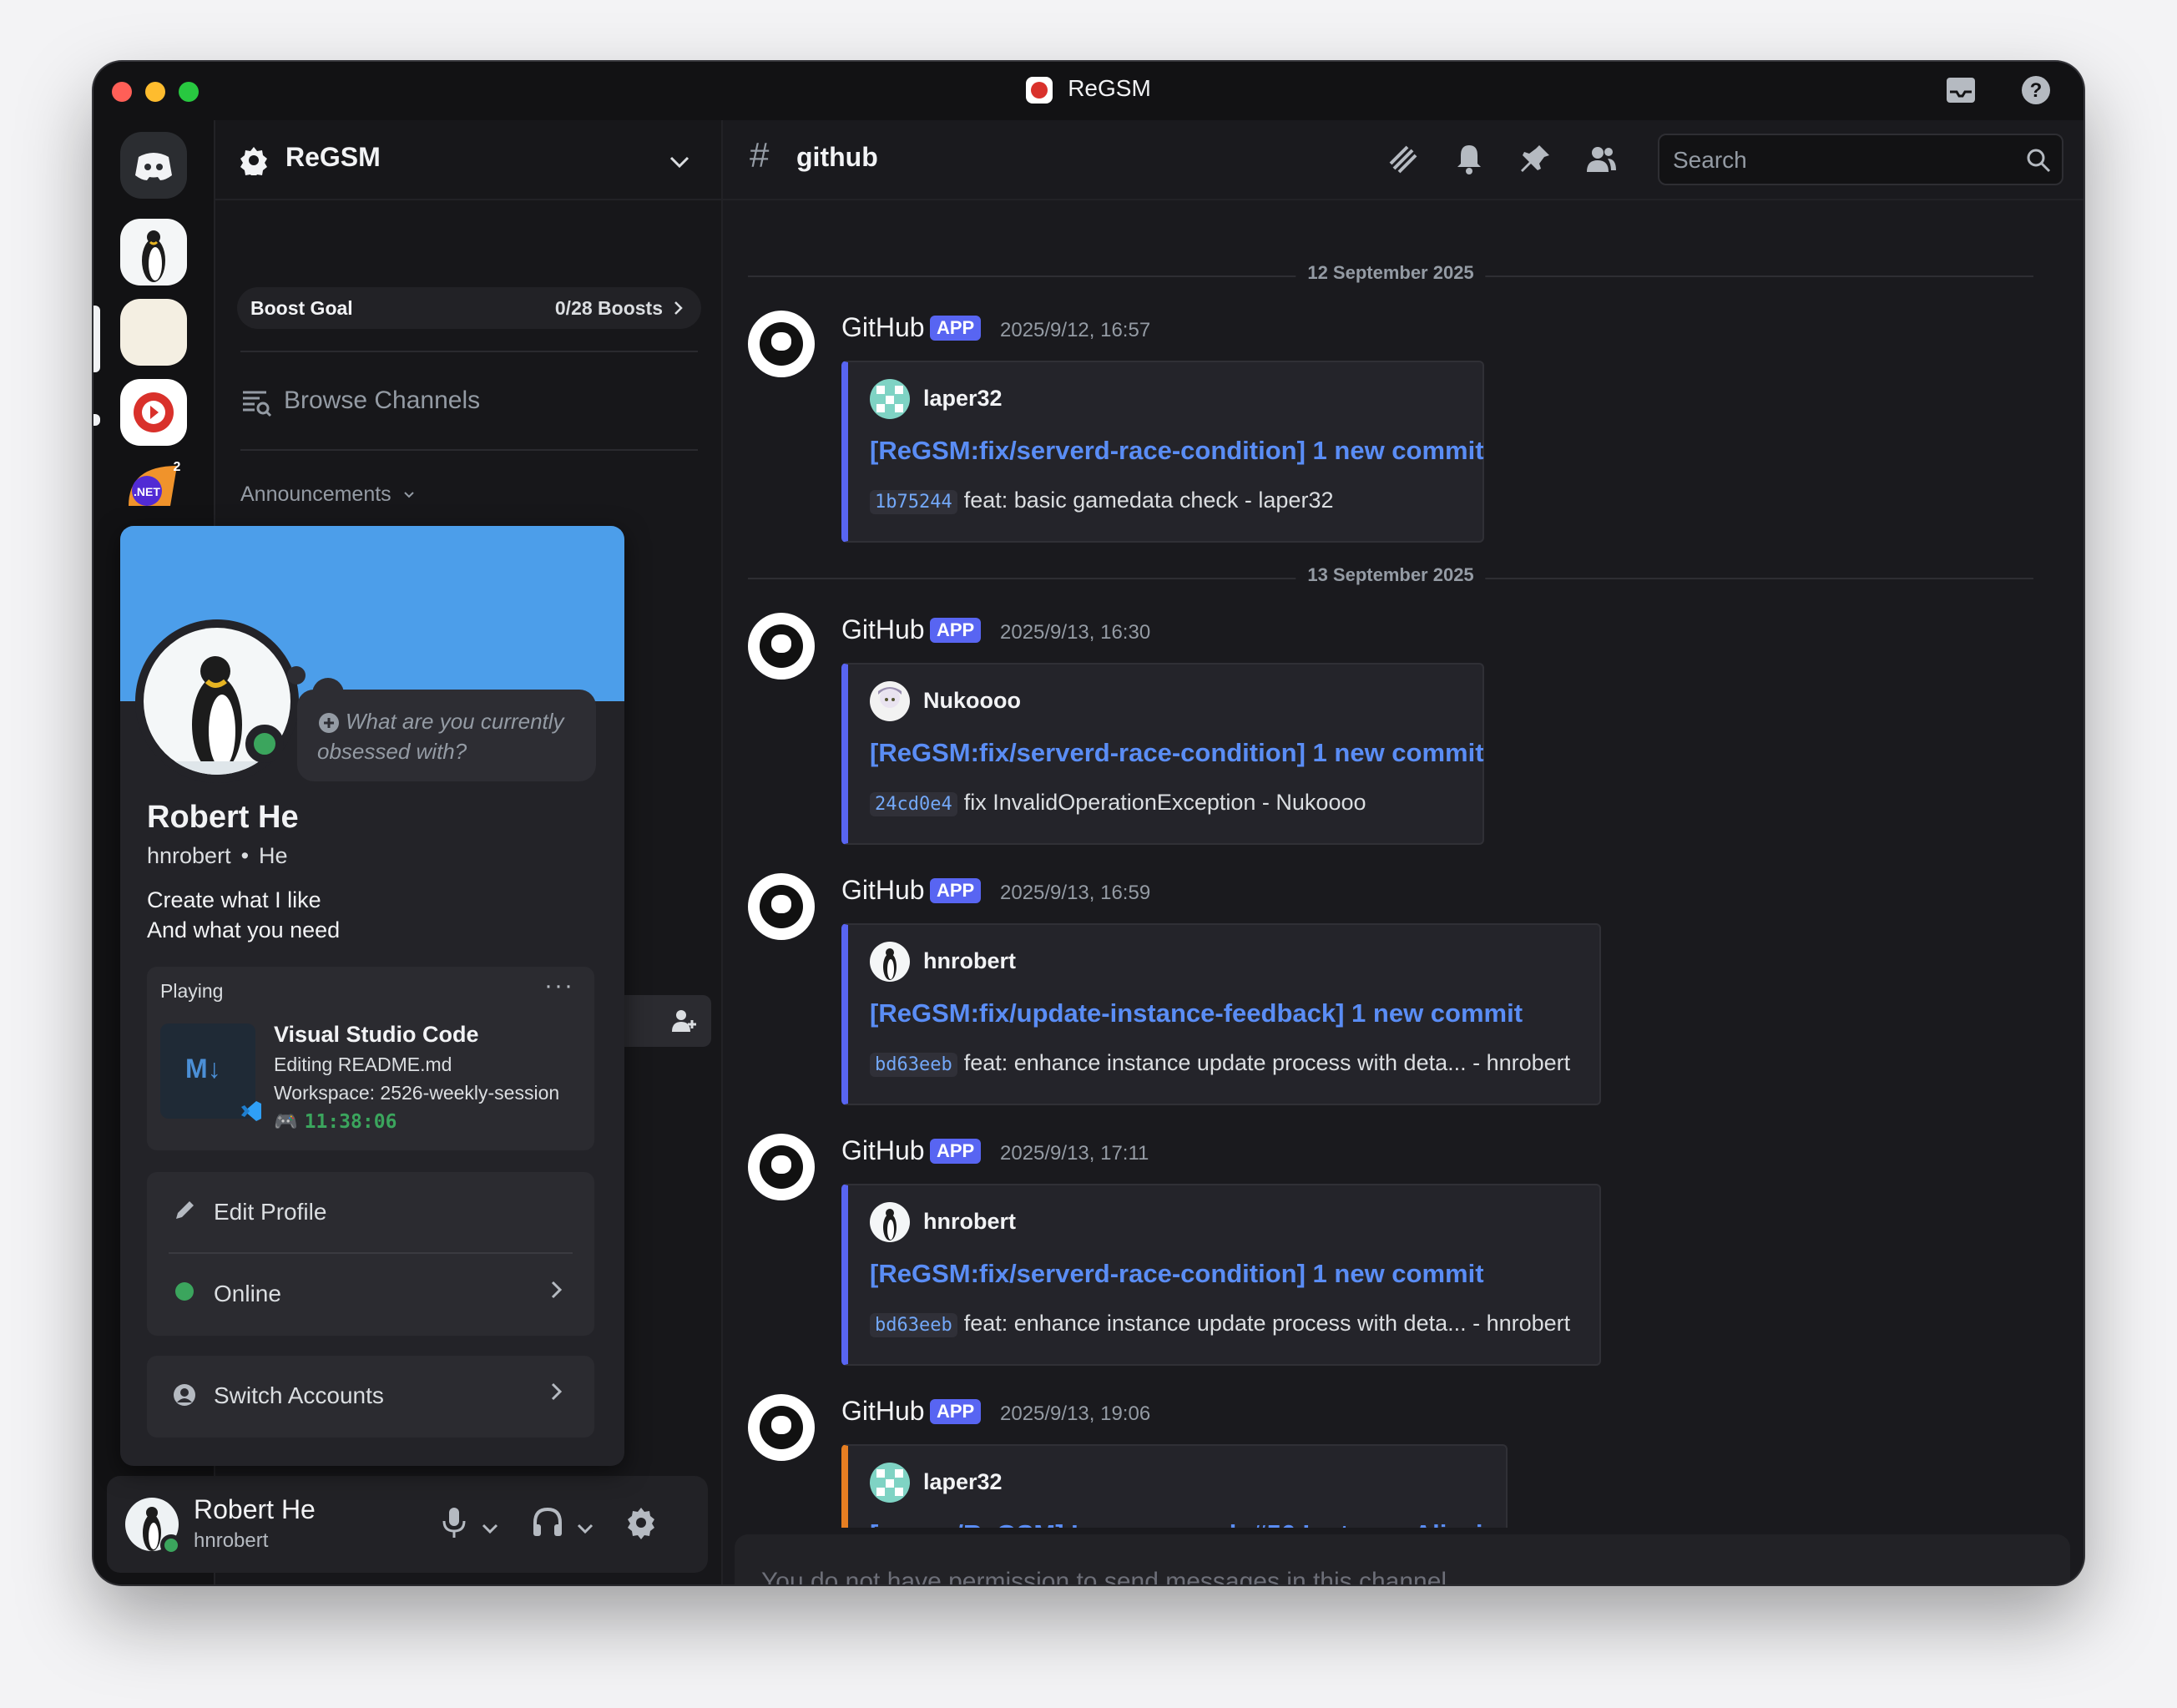  Describe the element at coordinates (1075, 893) in the screenshot. I see `message-timestamp: 2025/9/13, 16:59` at that location.